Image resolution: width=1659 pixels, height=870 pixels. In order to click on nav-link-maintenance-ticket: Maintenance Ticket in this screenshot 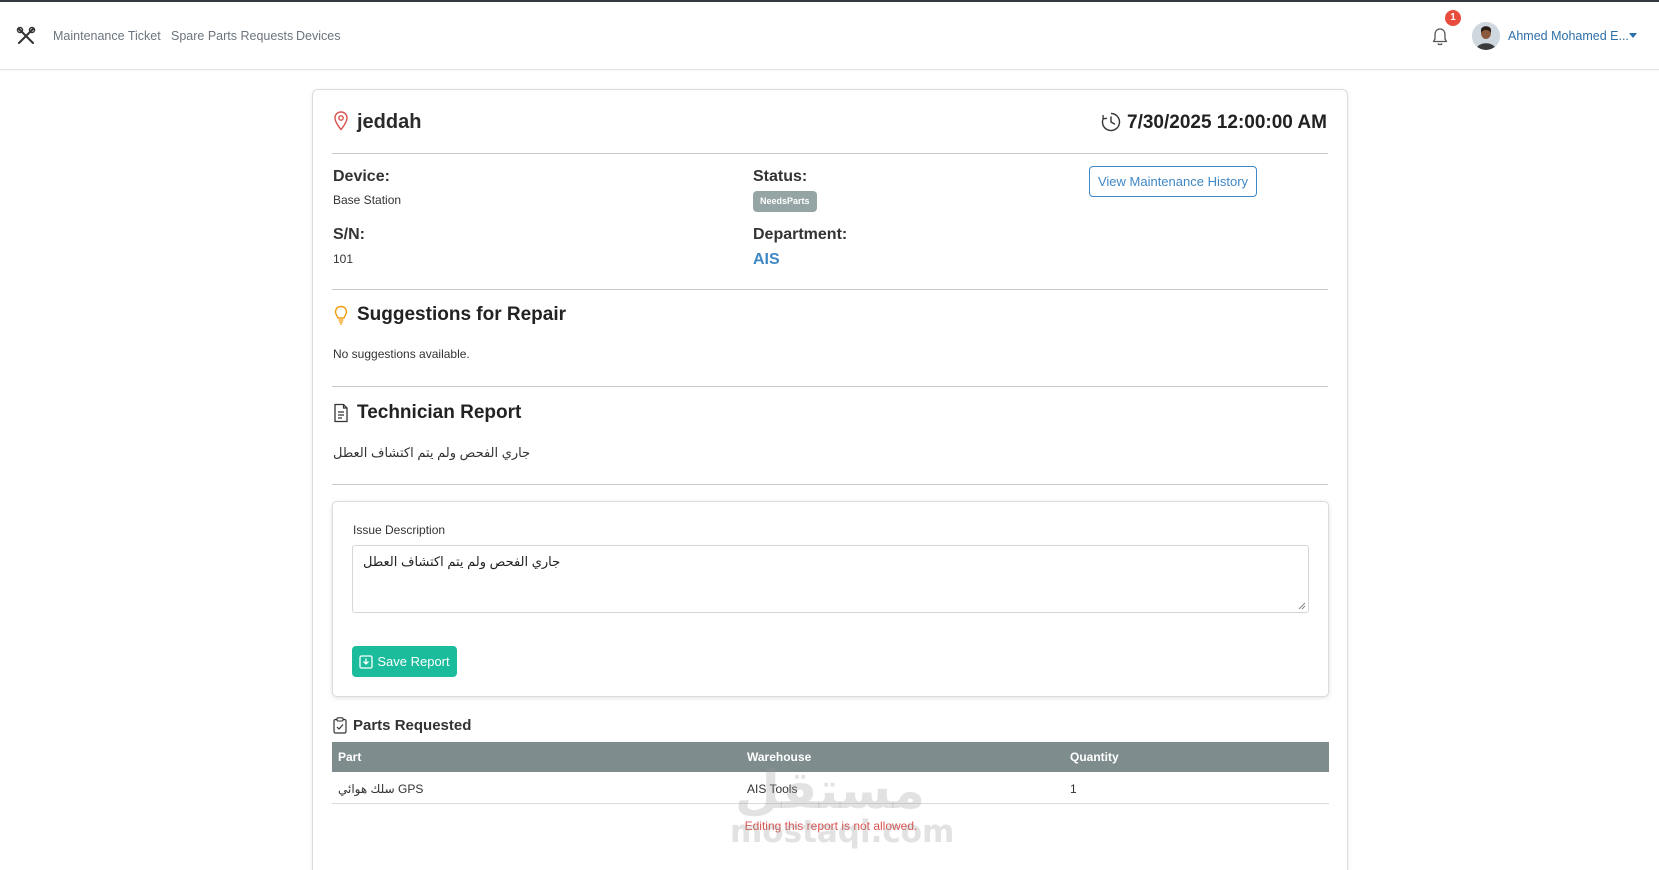, I will do `click(107, 36)`.